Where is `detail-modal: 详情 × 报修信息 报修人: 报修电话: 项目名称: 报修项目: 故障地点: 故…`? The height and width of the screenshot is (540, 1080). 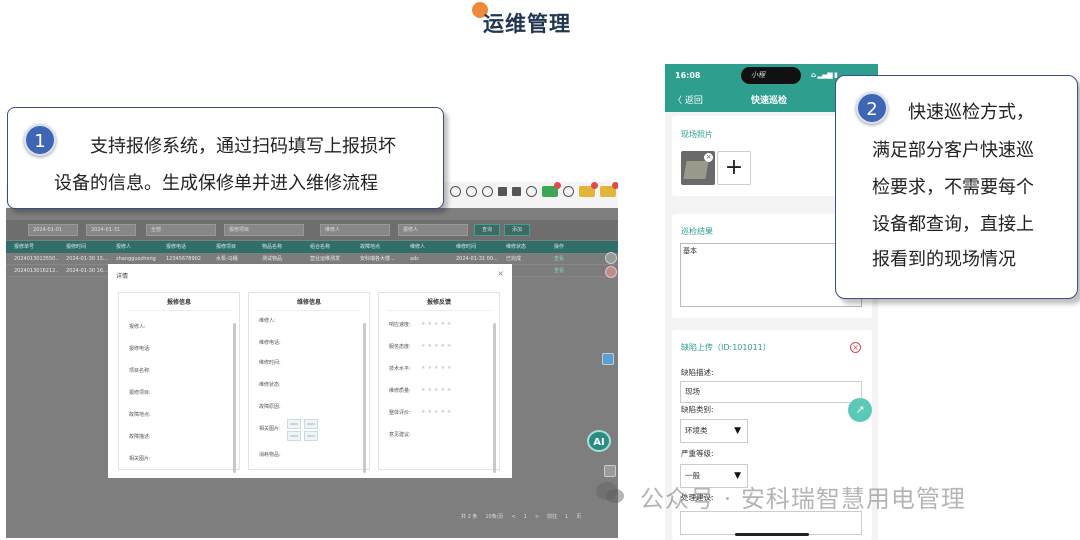
detail-modal: 详情 × 报修信息 报修人: 报修电话: 项目名称: 报修项目: 故障地点: 故… is located at coordinates (310, 371).